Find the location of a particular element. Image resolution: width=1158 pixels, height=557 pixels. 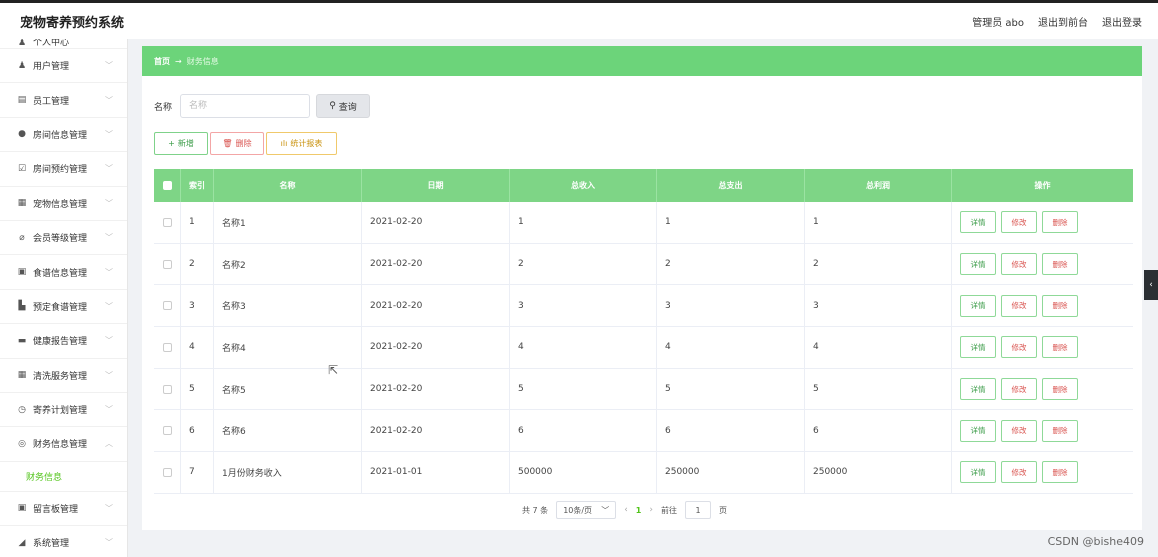

cell-income: 500000 is located at coordinates (583, 472).